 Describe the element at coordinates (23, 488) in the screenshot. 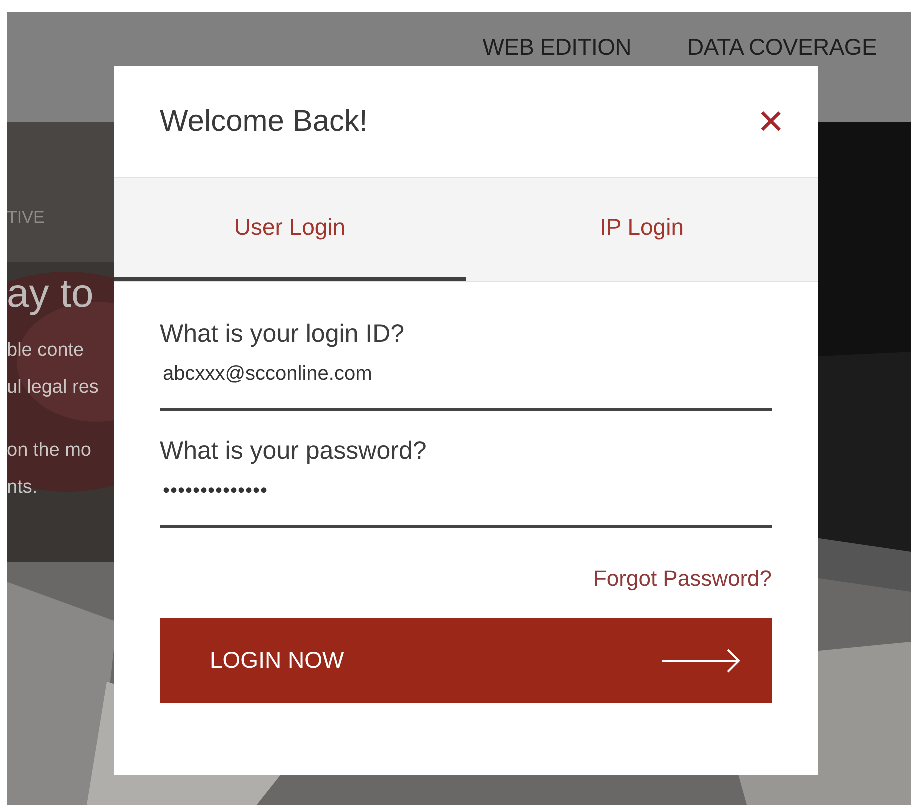

I see `hero-text: nts.` at that location.